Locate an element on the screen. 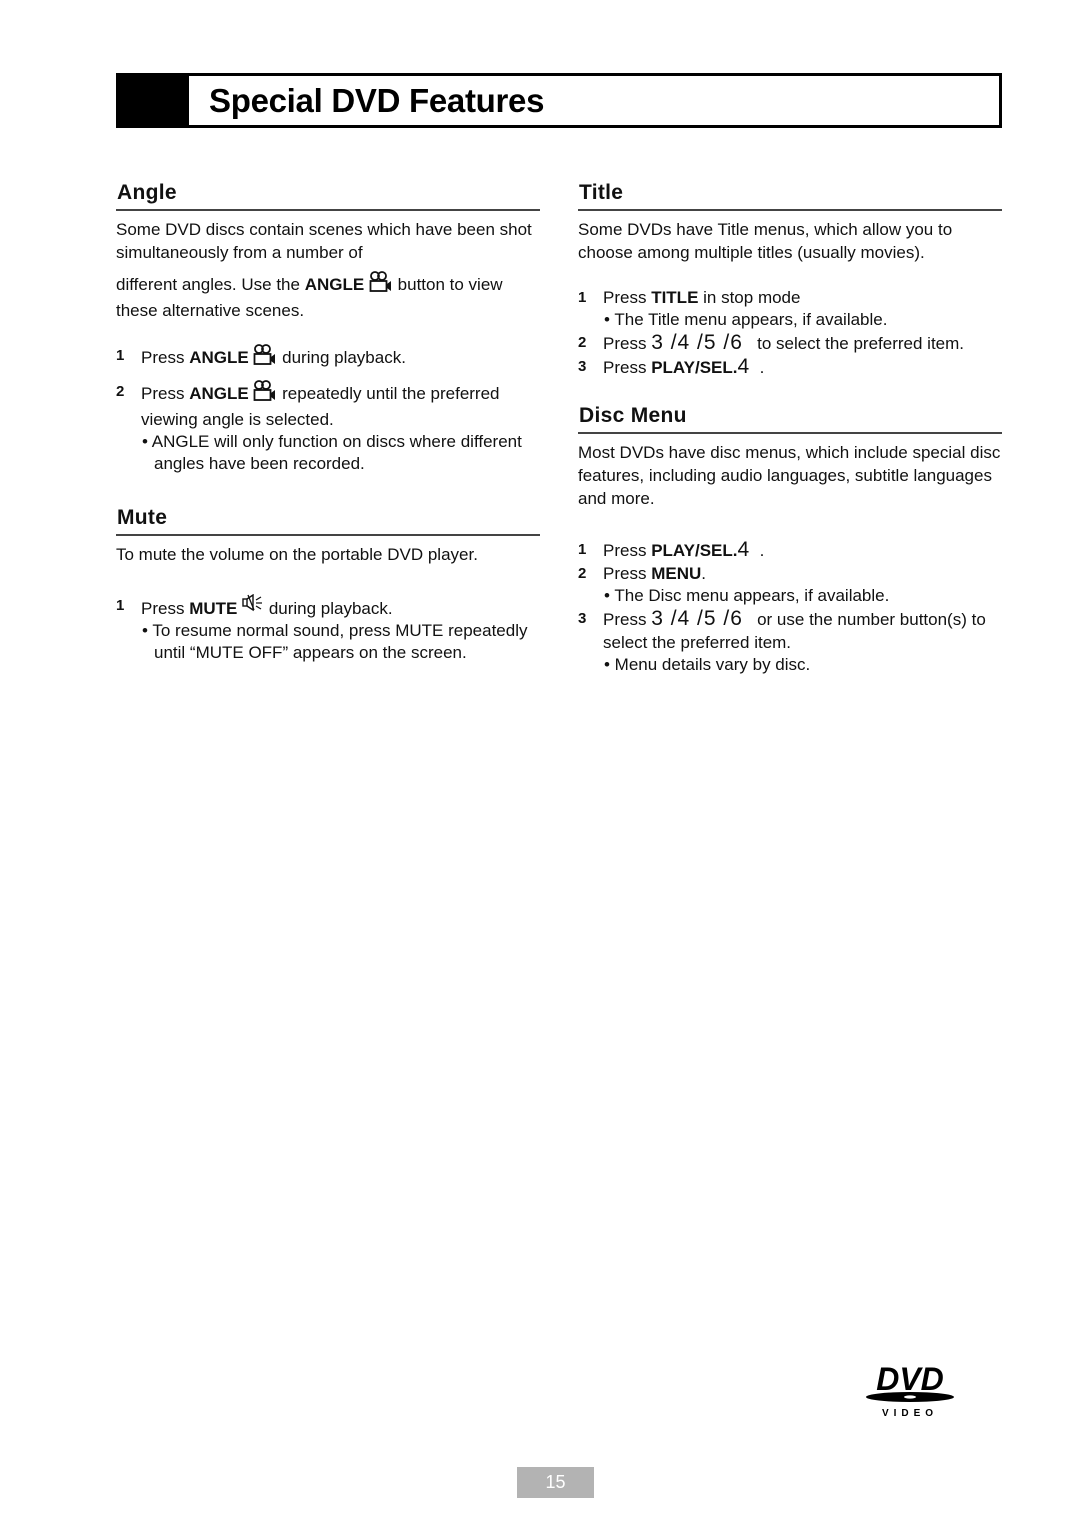  angle-heading: Angle is located at coordinates (328, 195).